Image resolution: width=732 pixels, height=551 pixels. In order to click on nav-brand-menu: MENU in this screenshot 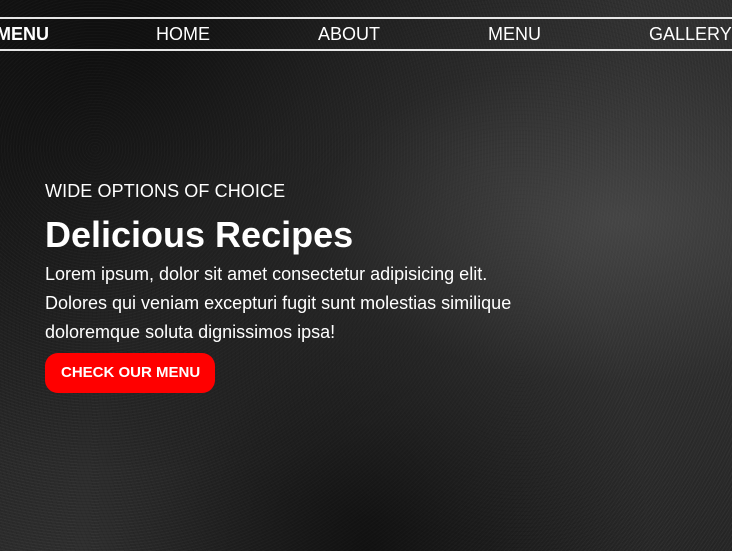, I will do `click(24, 34)`.